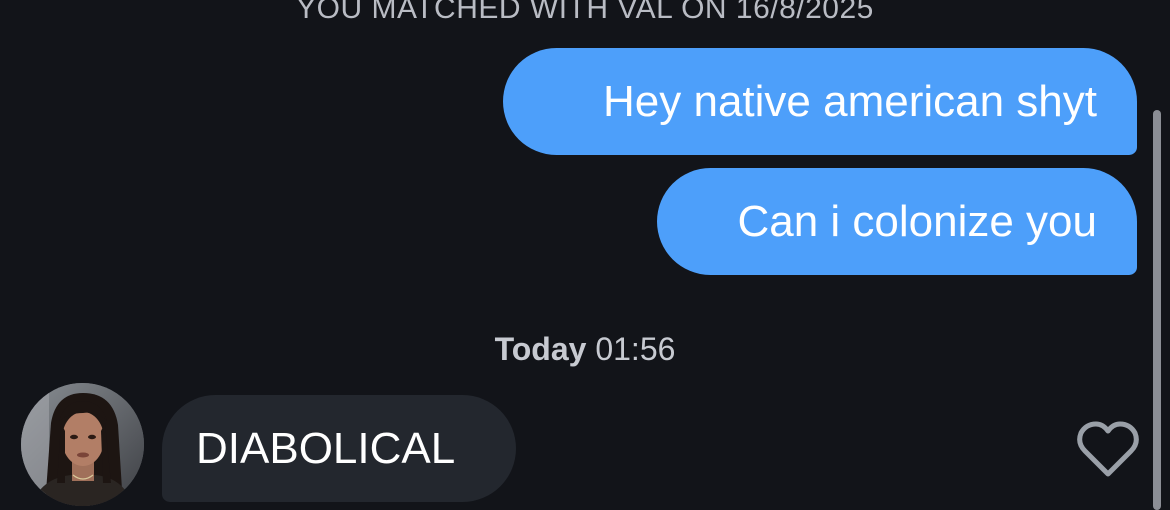 This screenshot has height=510, width=1170. Describe the element at coordinates (326, 448) in the screenshot. I see `received-message-text: DIABOLICAL` at that location.